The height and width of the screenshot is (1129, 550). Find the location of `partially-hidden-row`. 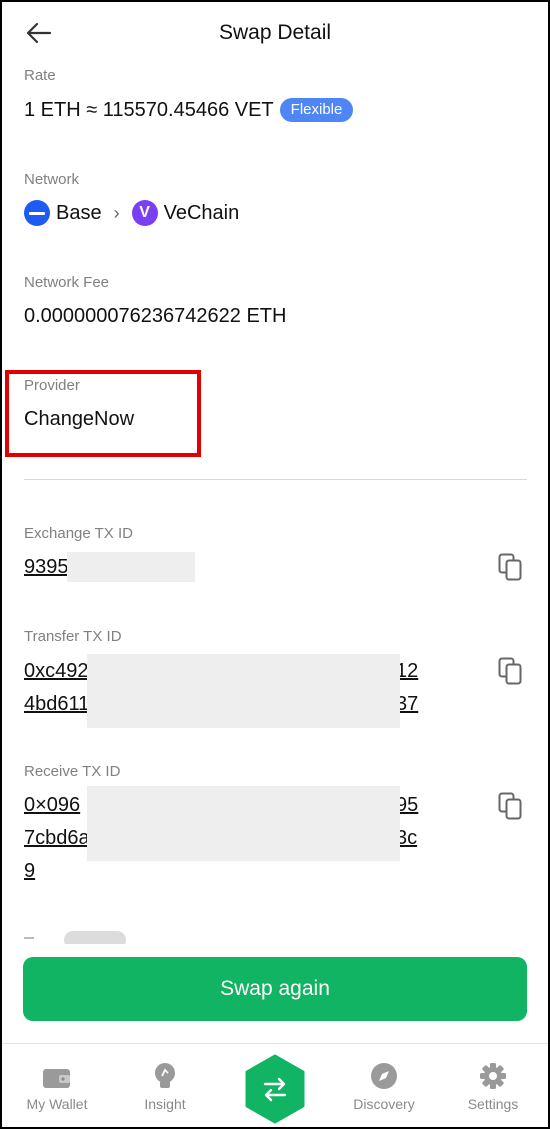

partially-hidden-row is located at coordinates (79, 936).